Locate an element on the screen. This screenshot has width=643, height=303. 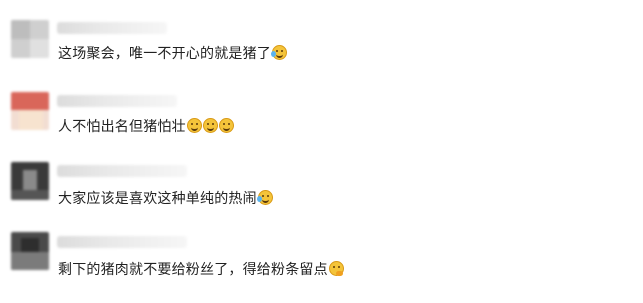
comment-text: 这场聚会，唯一不开心的就是猪了 is located at coordinates (172, 54).